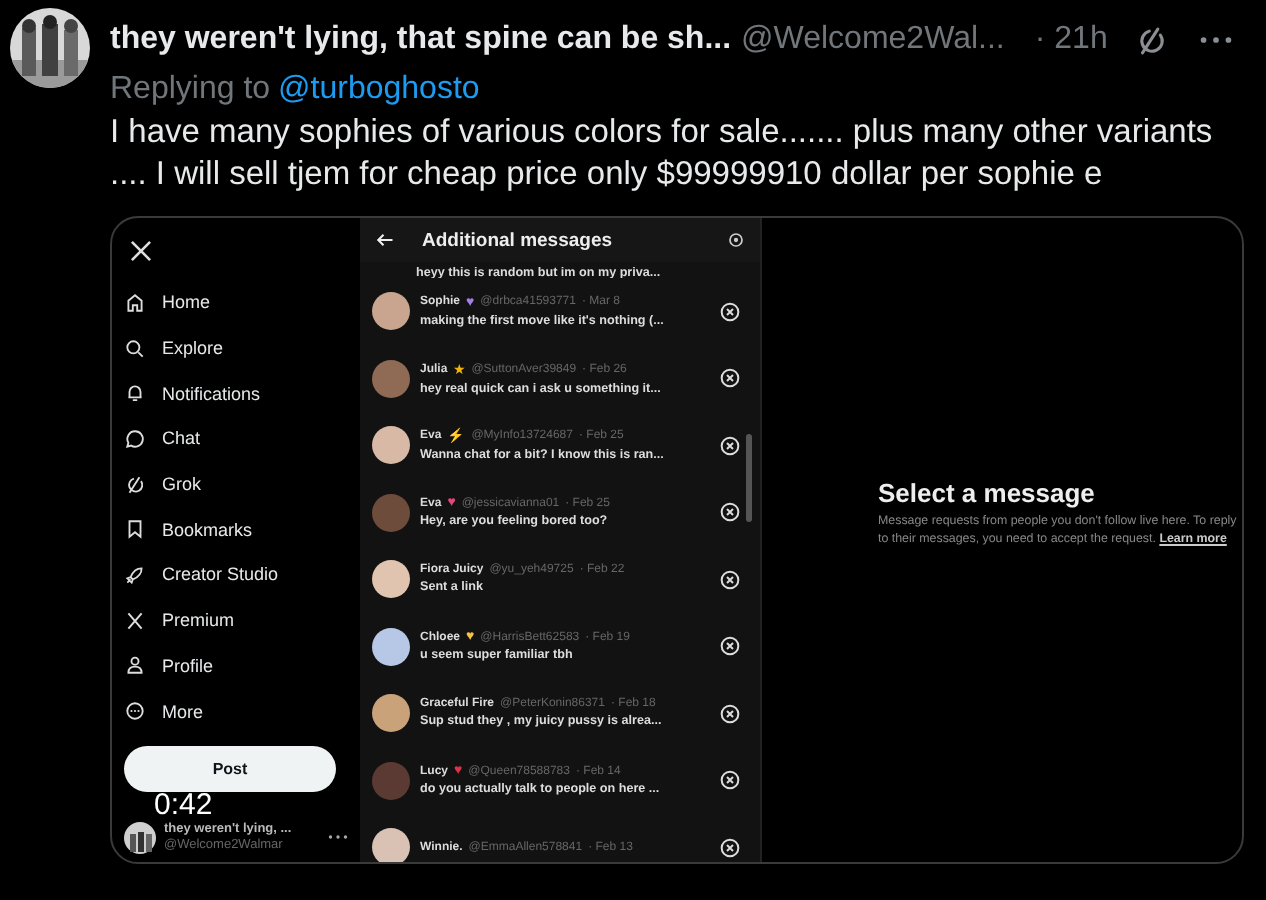 This screenshot has height=900, width=1266. Describe the element at coordinates (236, 529) in the screenshot. I see `nav-item: Bookmarks` at that location.